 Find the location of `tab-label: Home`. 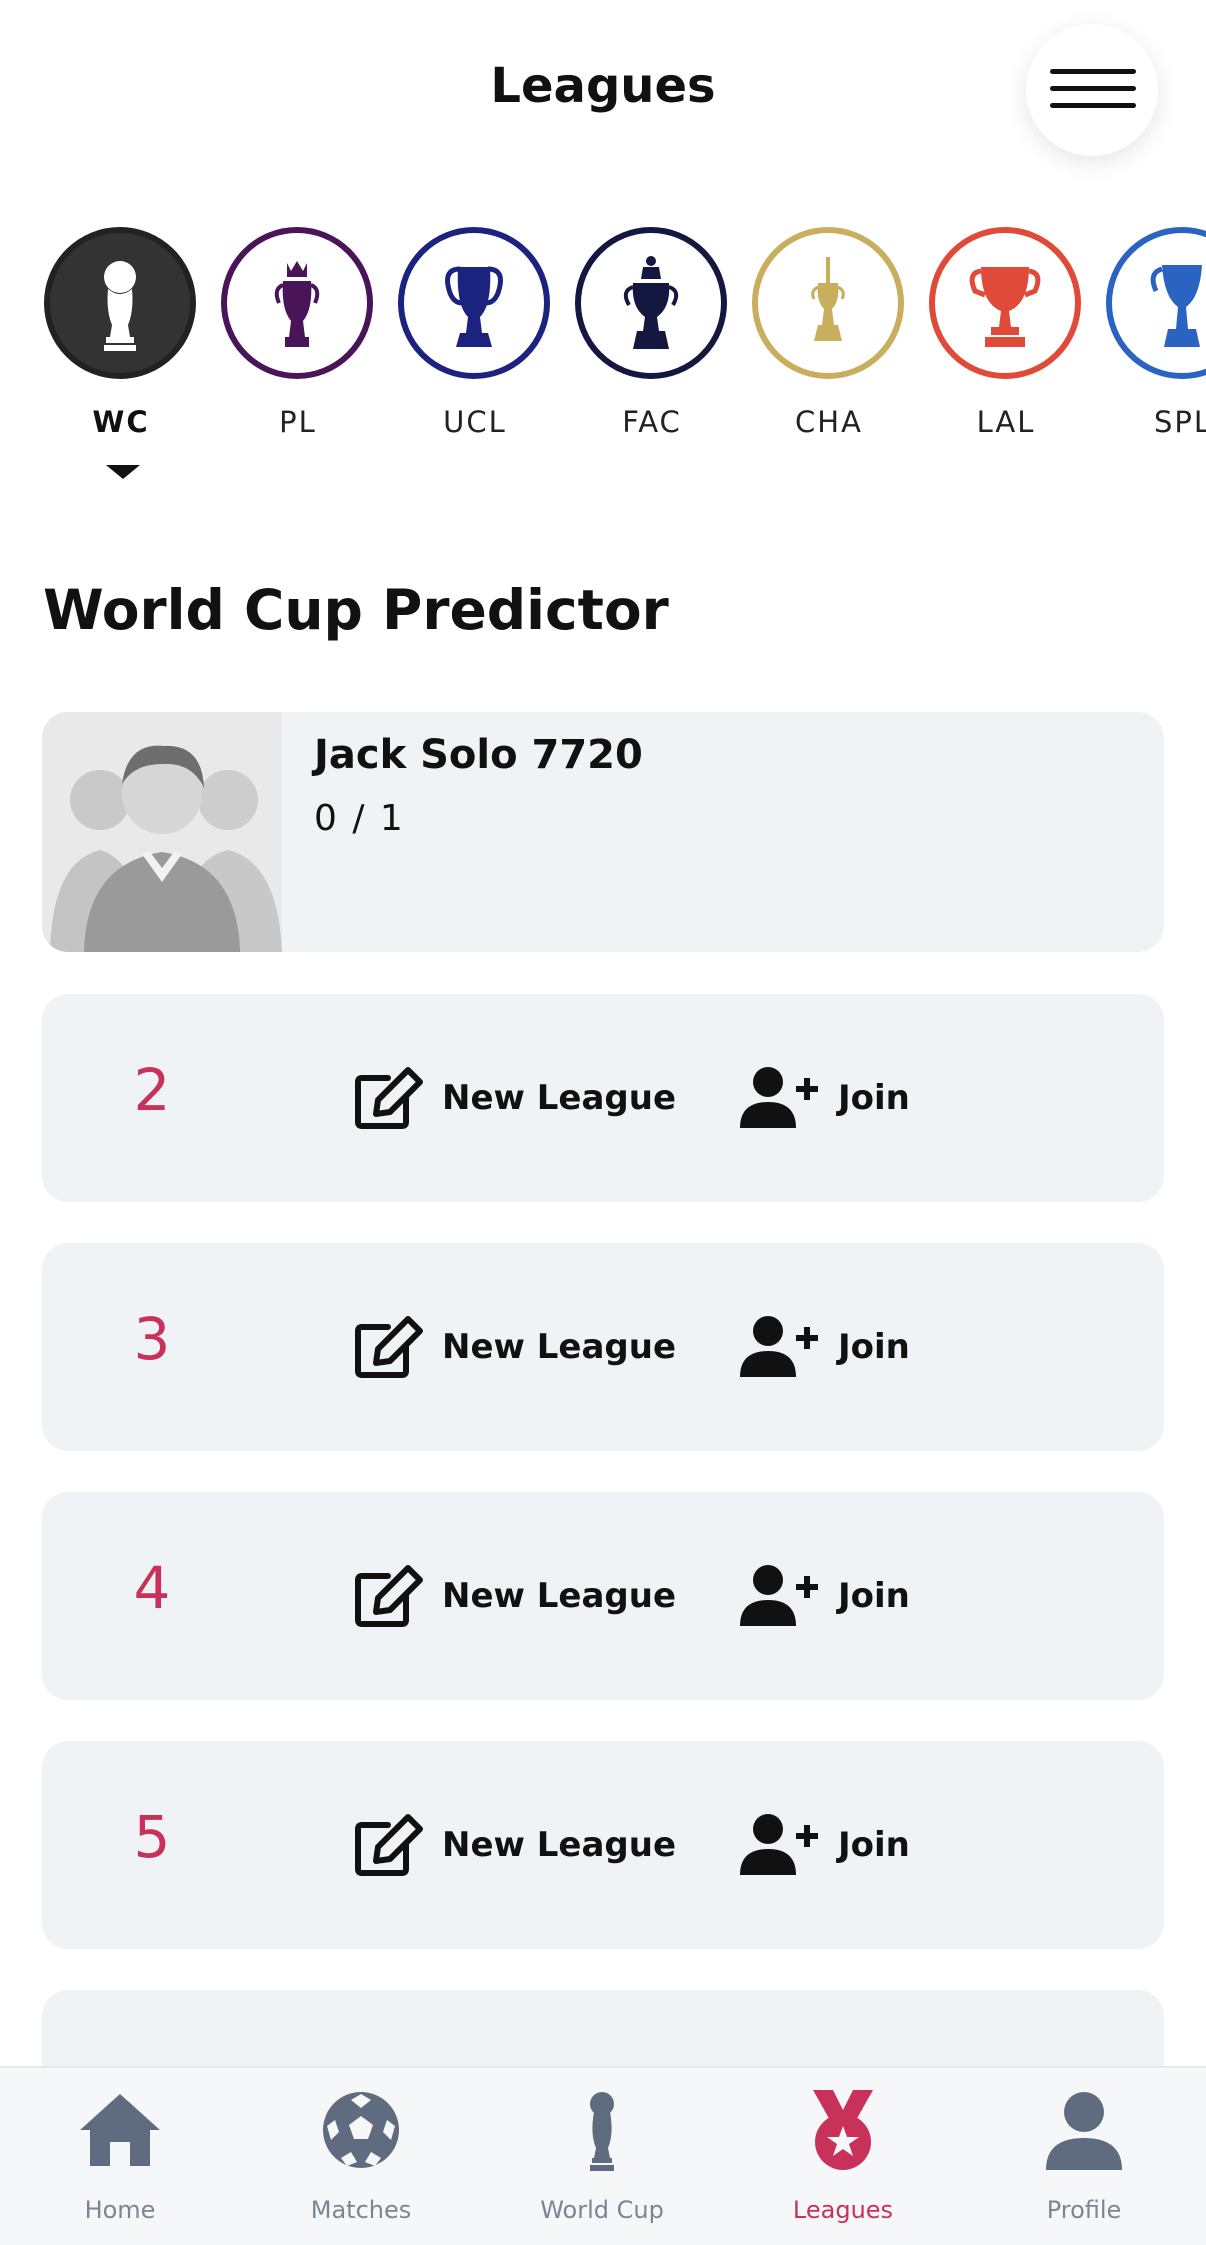

tab-label: Home is located at coordinates (120, 2210).